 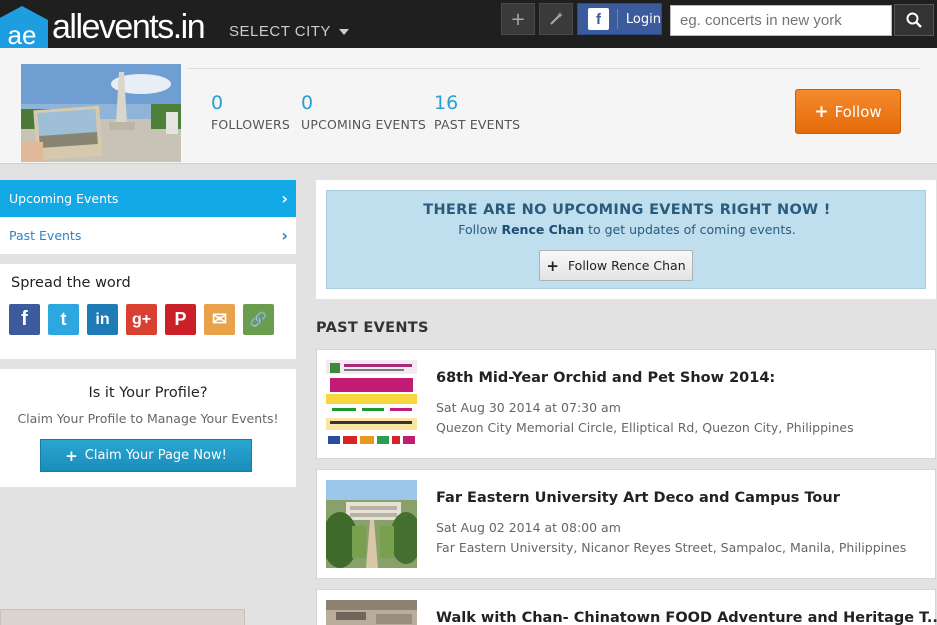 I want to click on follow-label: Follow, so click(x=858, y=111).